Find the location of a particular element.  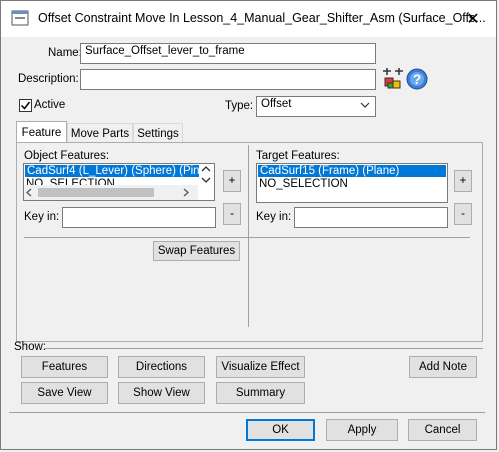

show-features-button: Features is located at coordinates (64, 367).